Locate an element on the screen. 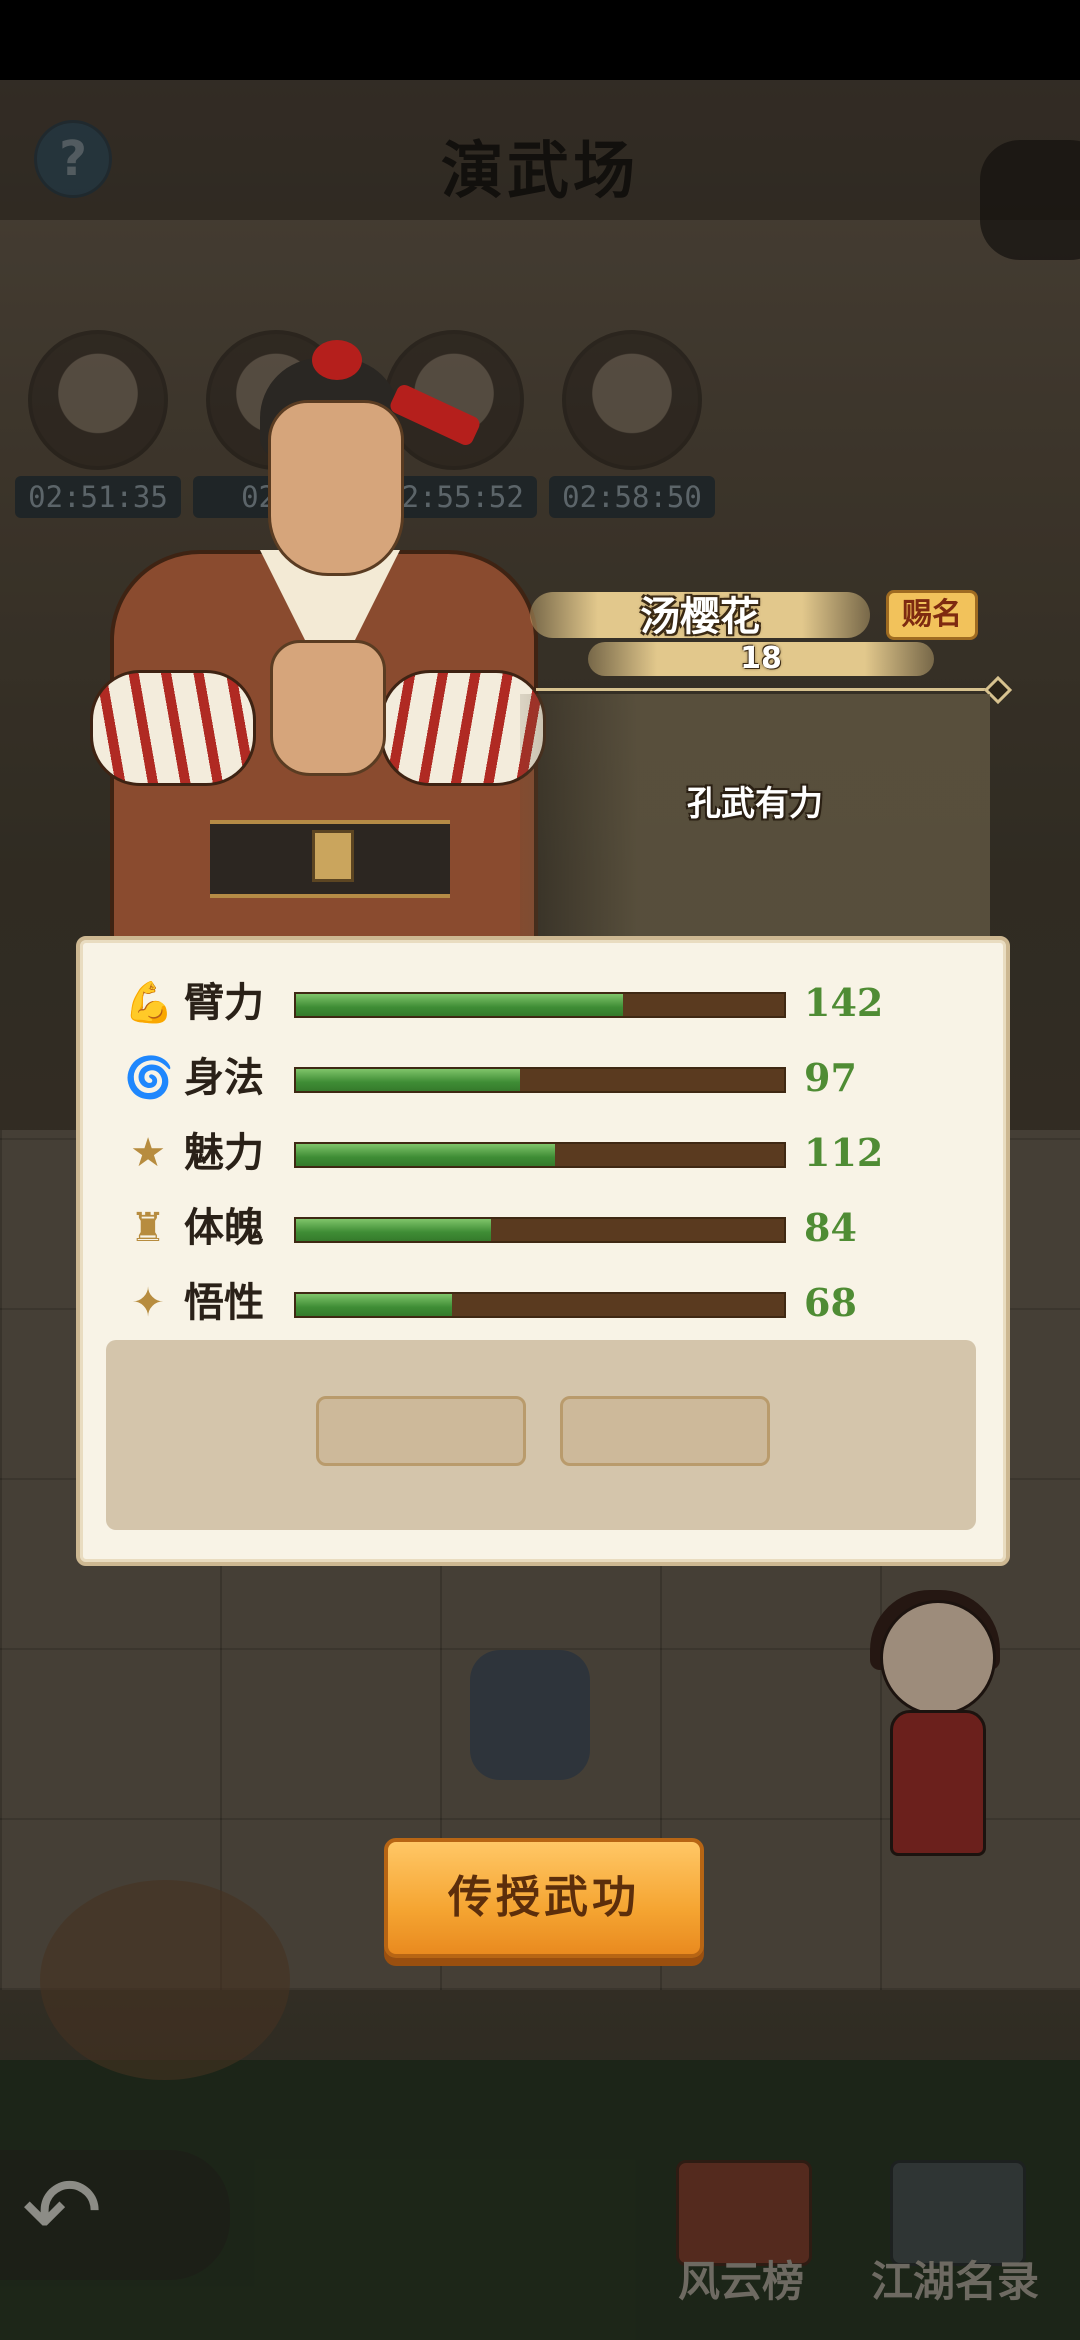  empty-button-left is located at coordinates (421, 1431).